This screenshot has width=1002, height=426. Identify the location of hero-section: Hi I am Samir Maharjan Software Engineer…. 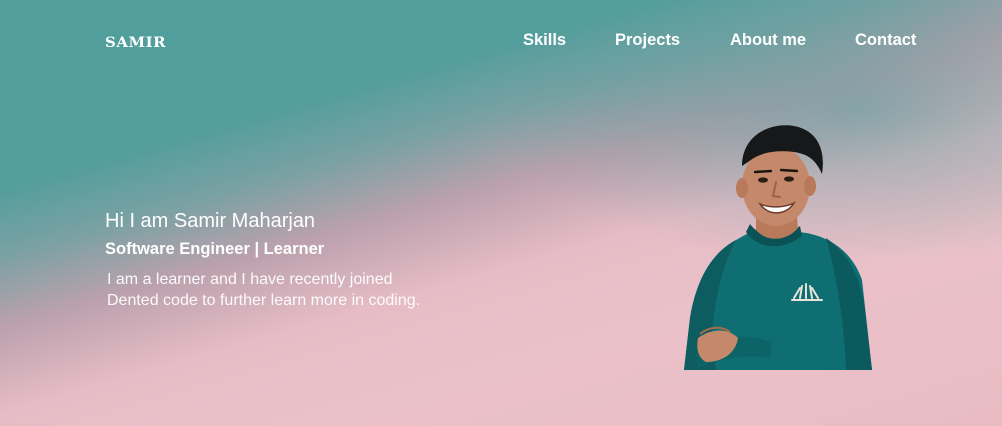
(270, 259).